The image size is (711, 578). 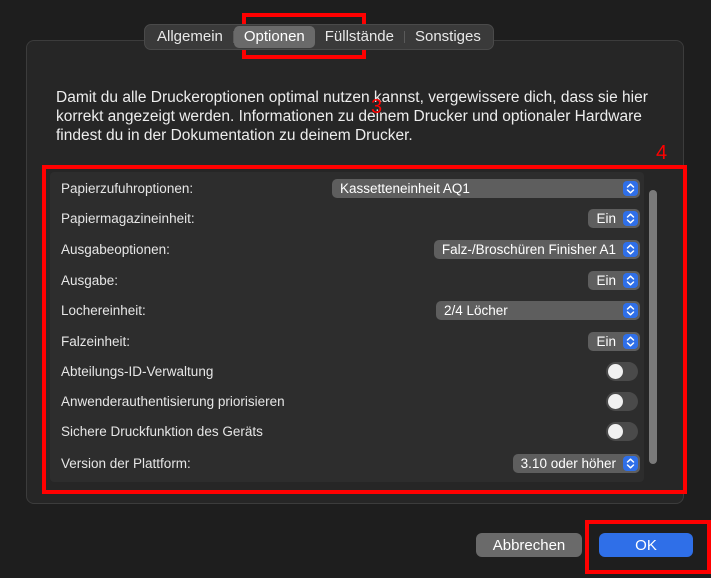 I want to click on tab-optionen: Optionen, so click(x=274, y=37).